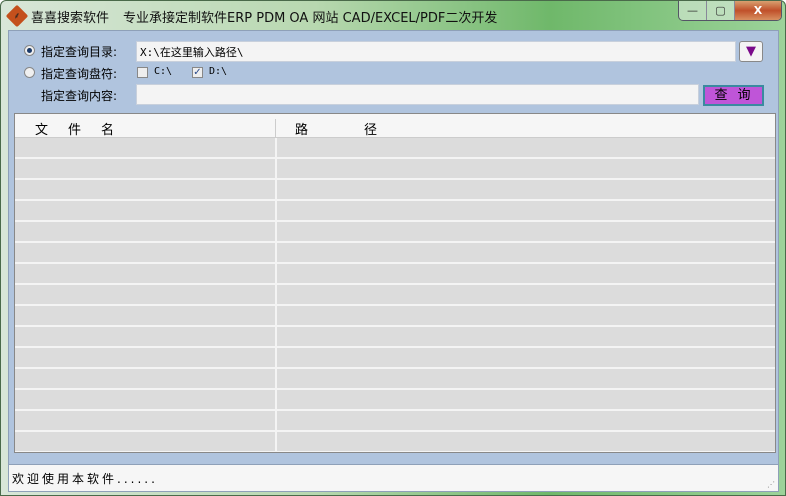 This screenshot has height=496, width=786. What do you see at coordinates (163, 71) in the screenshot?
I see `c-drive-label: C:\` at bounding box center [163, 71].